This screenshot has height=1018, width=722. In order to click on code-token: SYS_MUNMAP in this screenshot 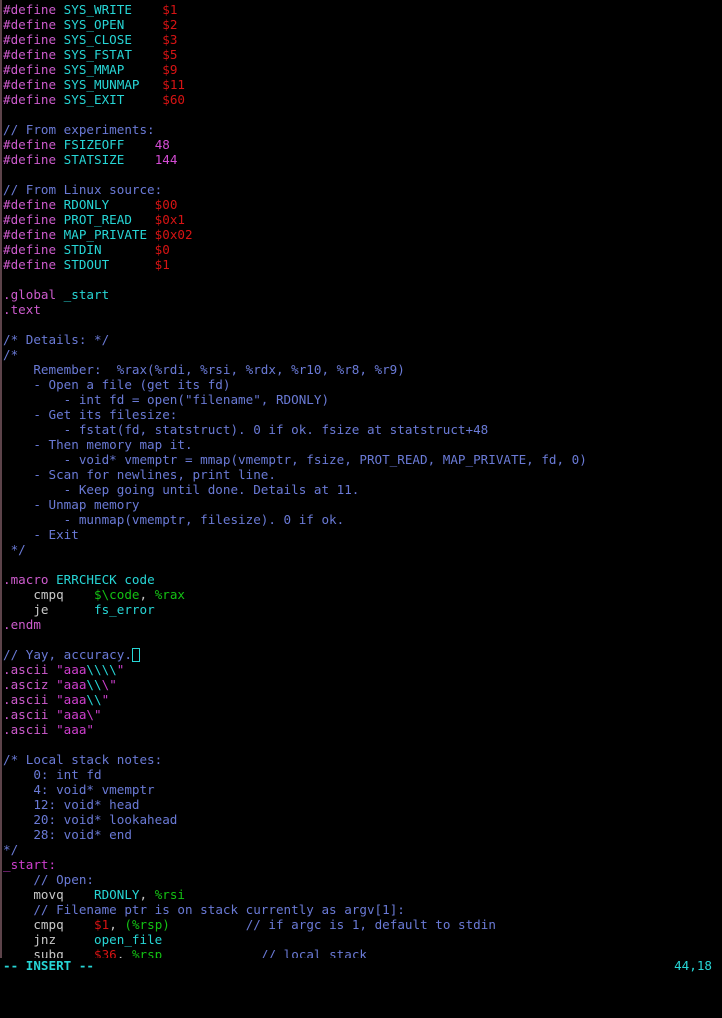, I will do `click(101, 84)`.